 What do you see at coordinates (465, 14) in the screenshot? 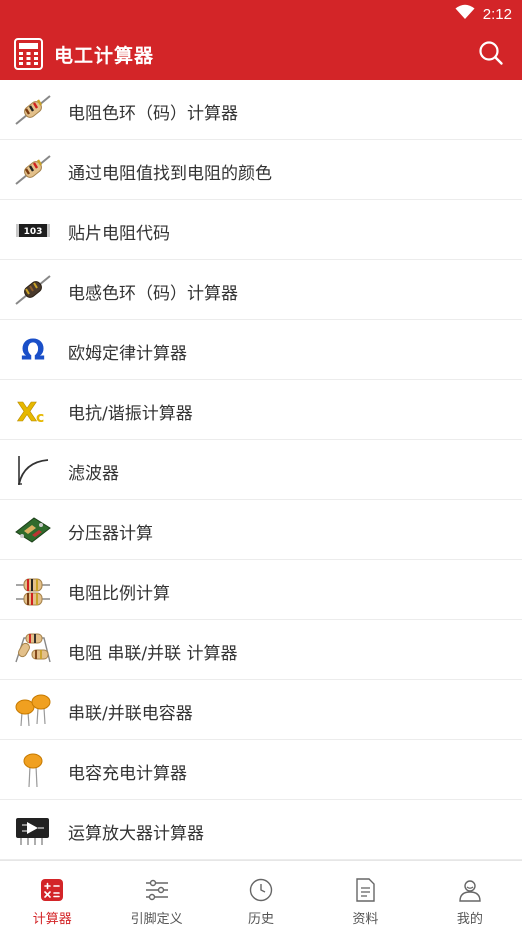
I see `wifi-icon` at bounding box center [465, 14].